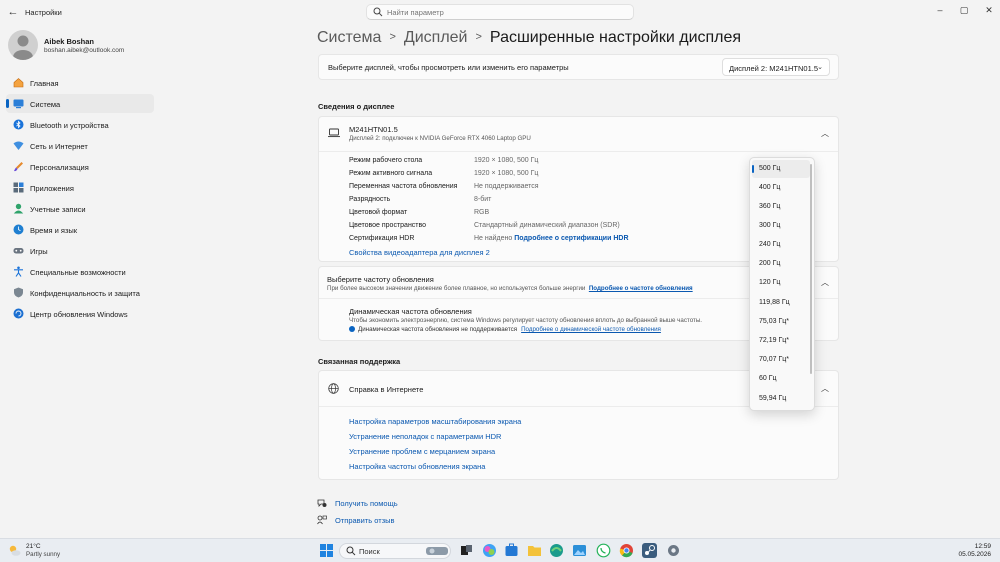 This screenshot has height=562, width=1000. I want to click on store-icon, so click(511, 550).